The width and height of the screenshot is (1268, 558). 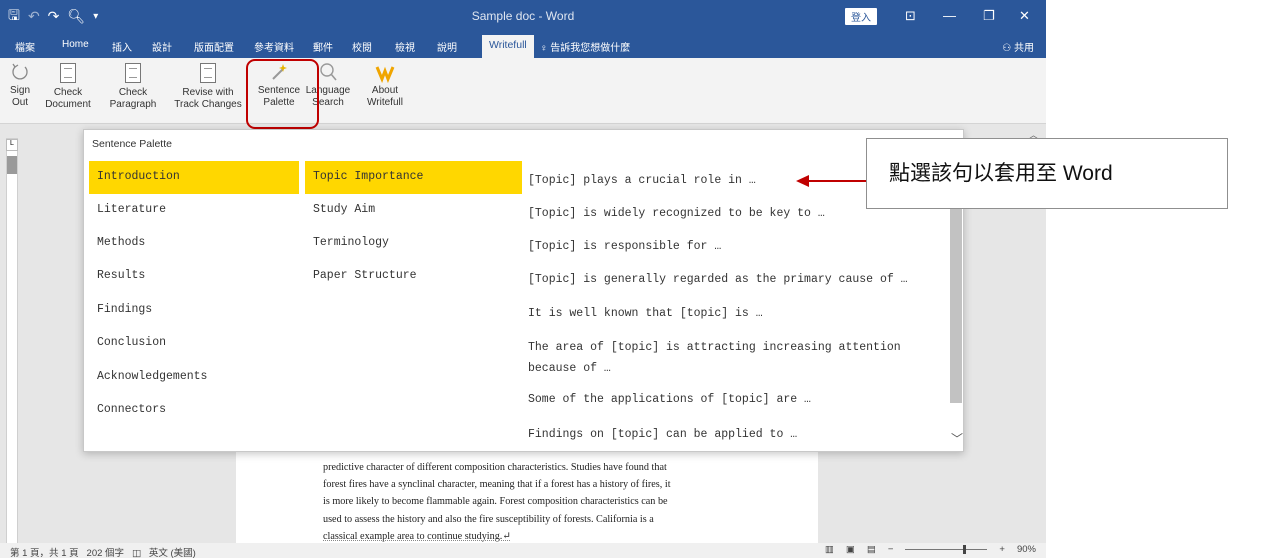 What do you see at coordinates (891, 549) in the screenshot?
I see `zoom-out-icon: −` at bounding box center [891, 549].